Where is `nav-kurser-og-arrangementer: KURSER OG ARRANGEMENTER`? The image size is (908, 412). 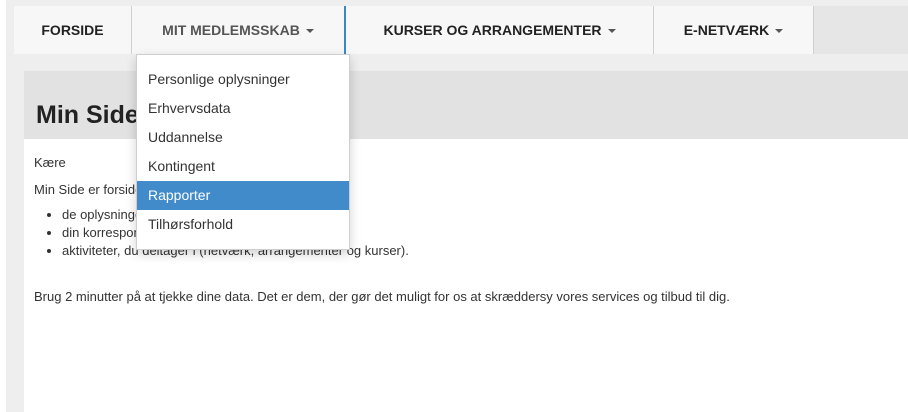
nav-kurser-og-arrangementer: KURSER OG ARRANGEMENTER is located at coordinates (500, 30).